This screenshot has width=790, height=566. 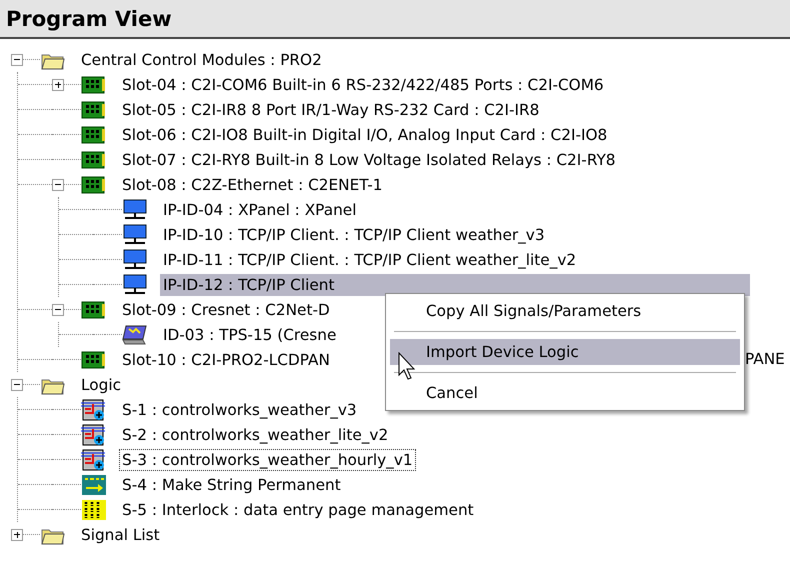 I want to click on tree-item: ID-03 : TPS-15 (Cresne, so click(x=250, y=335).